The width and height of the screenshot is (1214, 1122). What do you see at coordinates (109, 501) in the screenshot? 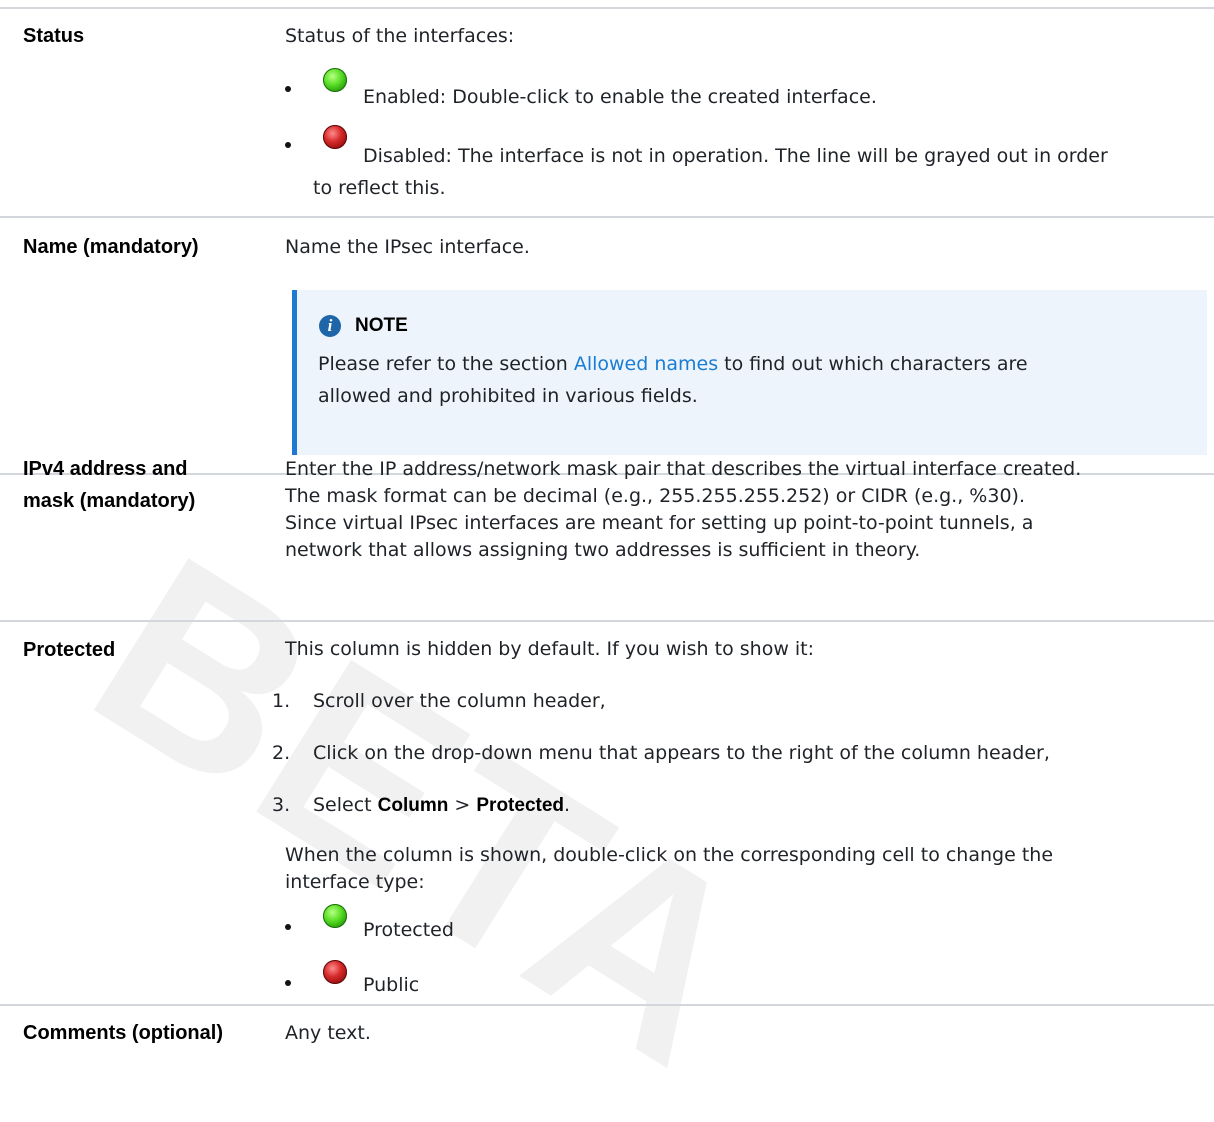
I see `term-ipv4-line2: mask (mandatory)` at bounding box center [109, 501].